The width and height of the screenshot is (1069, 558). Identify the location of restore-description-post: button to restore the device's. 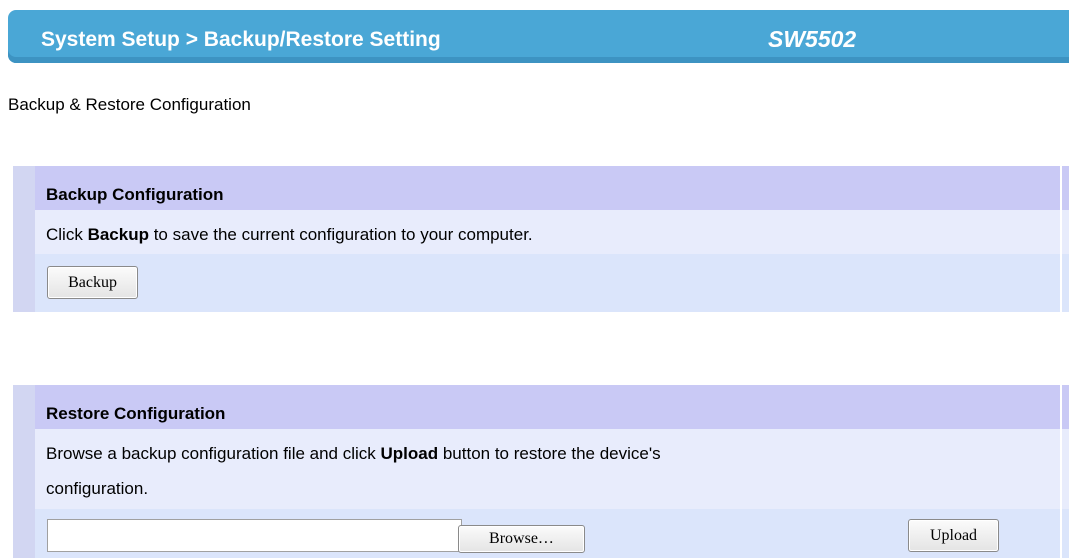
(549, 453).